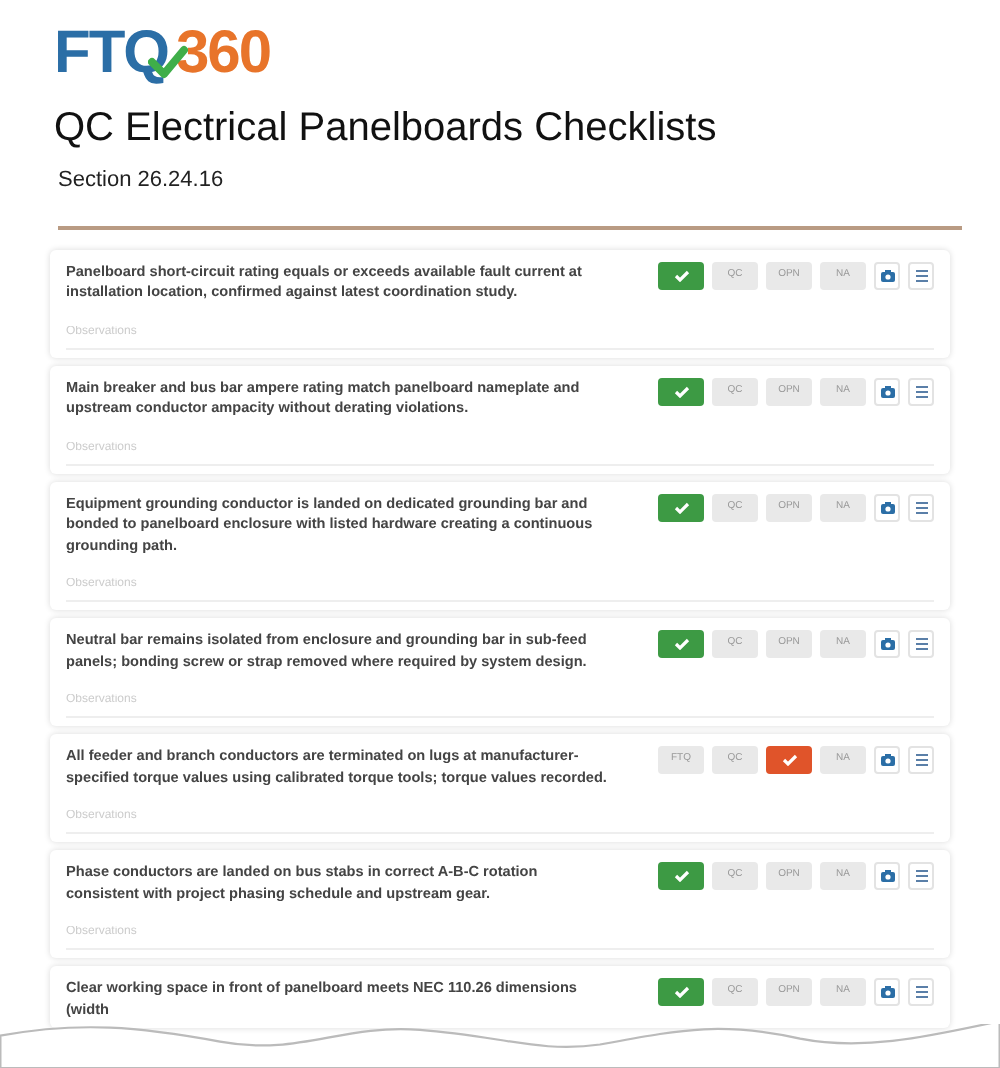  What do you see at coordinates (386, 129) in the screenshot?
I see `page-title: QC Electrical Panelboards Checklists` at bounding box center [386, 129].